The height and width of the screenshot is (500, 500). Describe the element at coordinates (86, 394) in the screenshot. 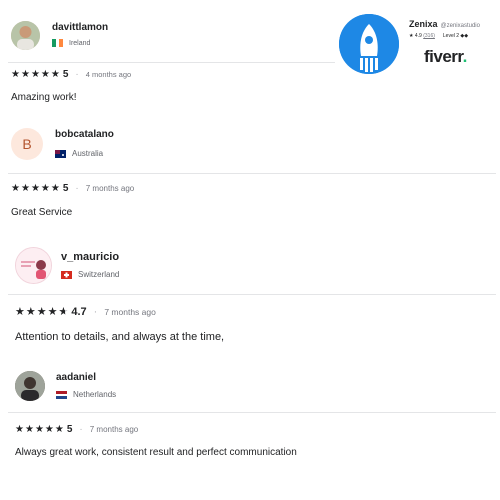

I see `reviewer-country: Netherlands` at that location.